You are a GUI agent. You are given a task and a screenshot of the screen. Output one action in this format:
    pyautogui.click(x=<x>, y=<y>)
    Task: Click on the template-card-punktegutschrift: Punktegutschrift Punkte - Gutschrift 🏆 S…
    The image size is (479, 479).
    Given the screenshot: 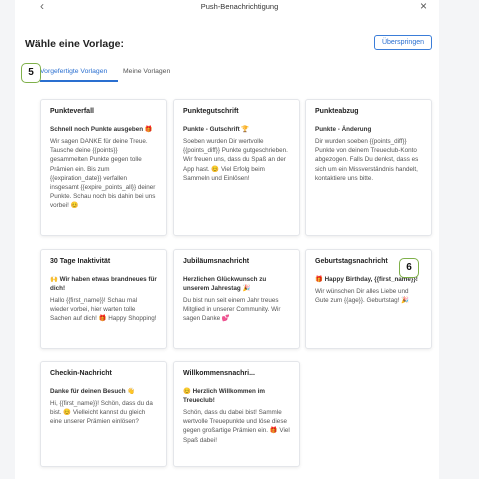 What is the action you would take?
    pyautogui.click(x=236, y=167)
    